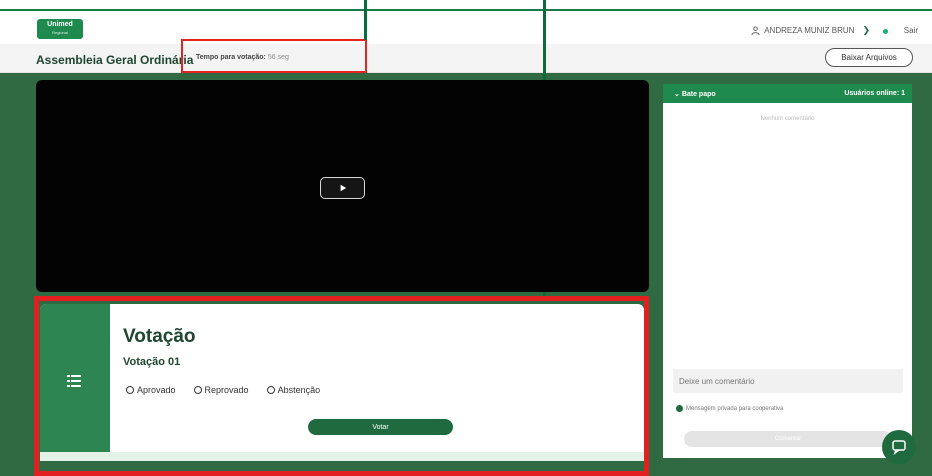  What do you see at coordinates (911, 30) in the screenshot?
I see `logout-link: Sair` at bounding box center [911, 30].